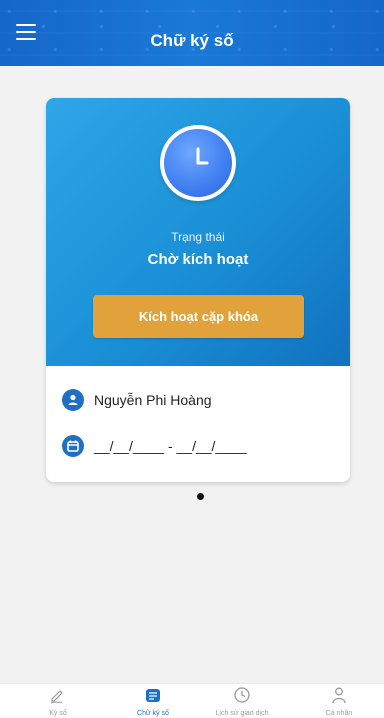  What do you see at coordinates (153, 695) in the screenshot?
I see `digital-signature-icon` at bounding box center [153, 695].